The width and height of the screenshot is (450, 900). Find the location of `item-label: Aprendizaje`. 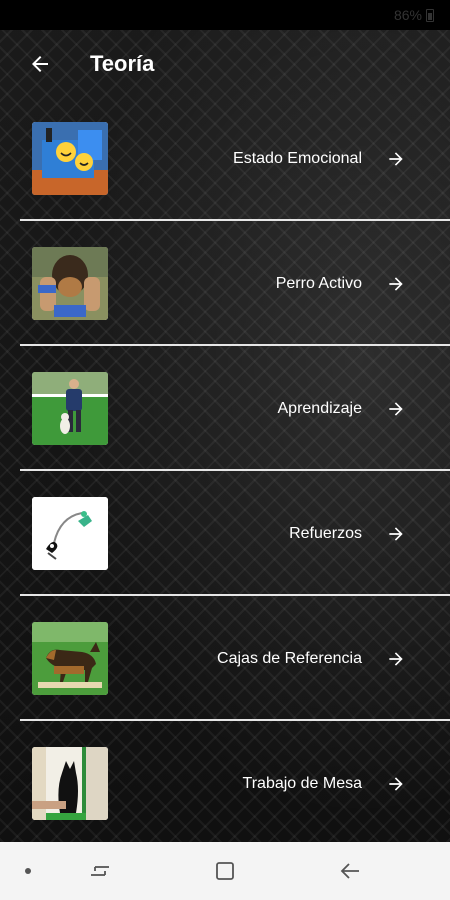

item-label: Aprendizaje is located at coordinates (320, 408).